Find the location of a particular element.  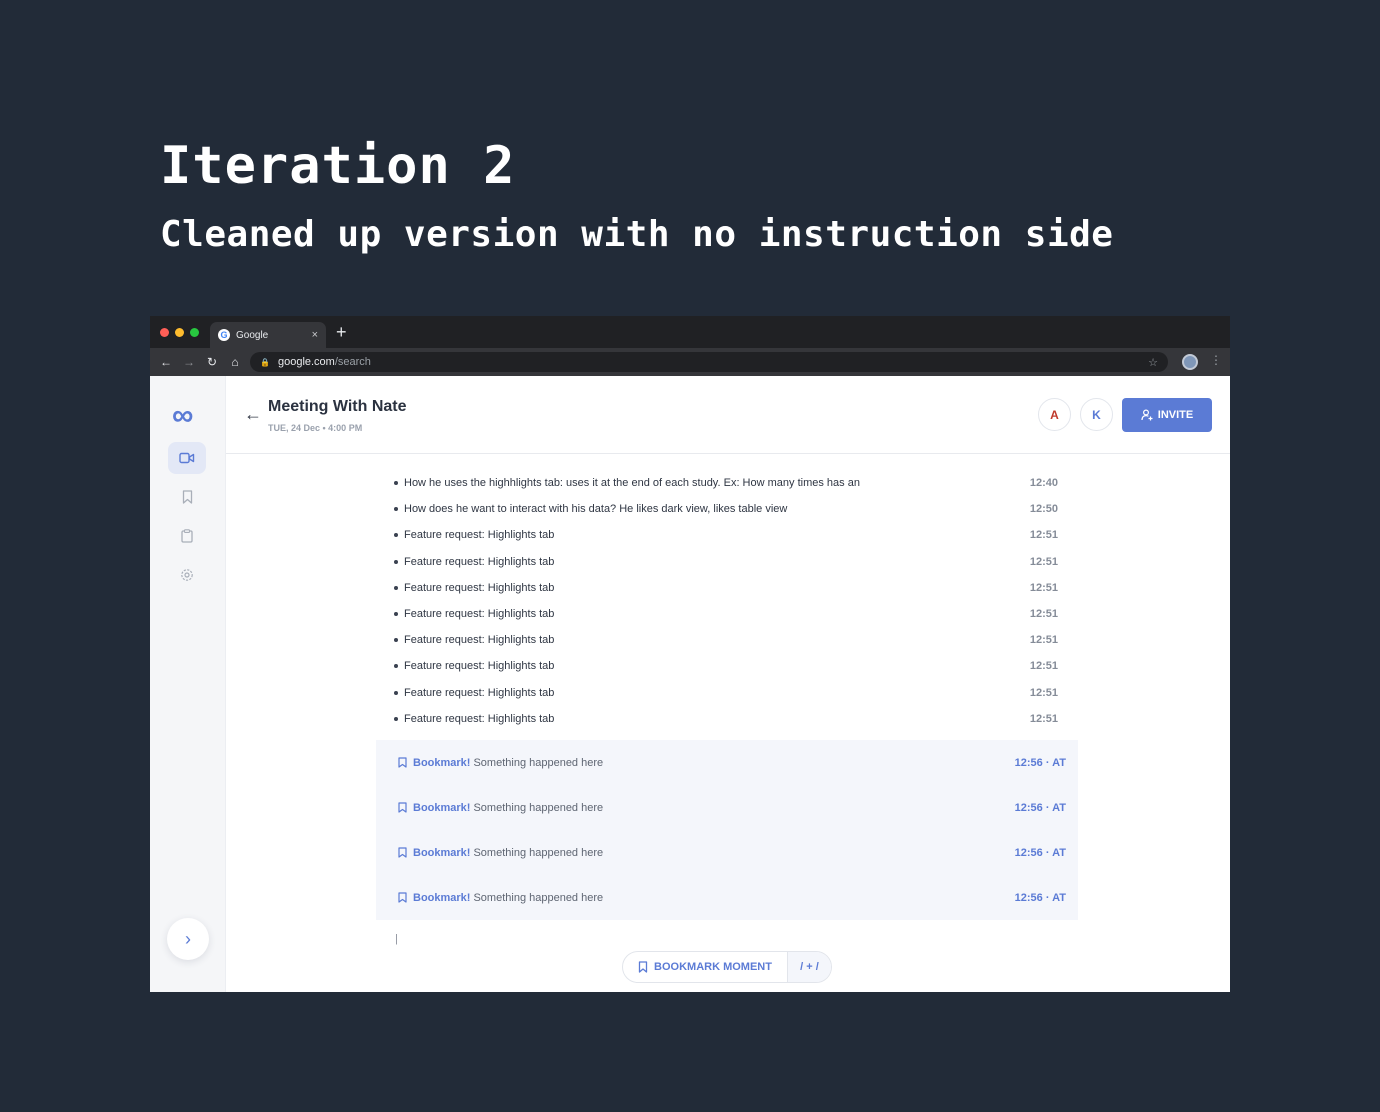

profile-avatar is located at coordinates (1190, 362).